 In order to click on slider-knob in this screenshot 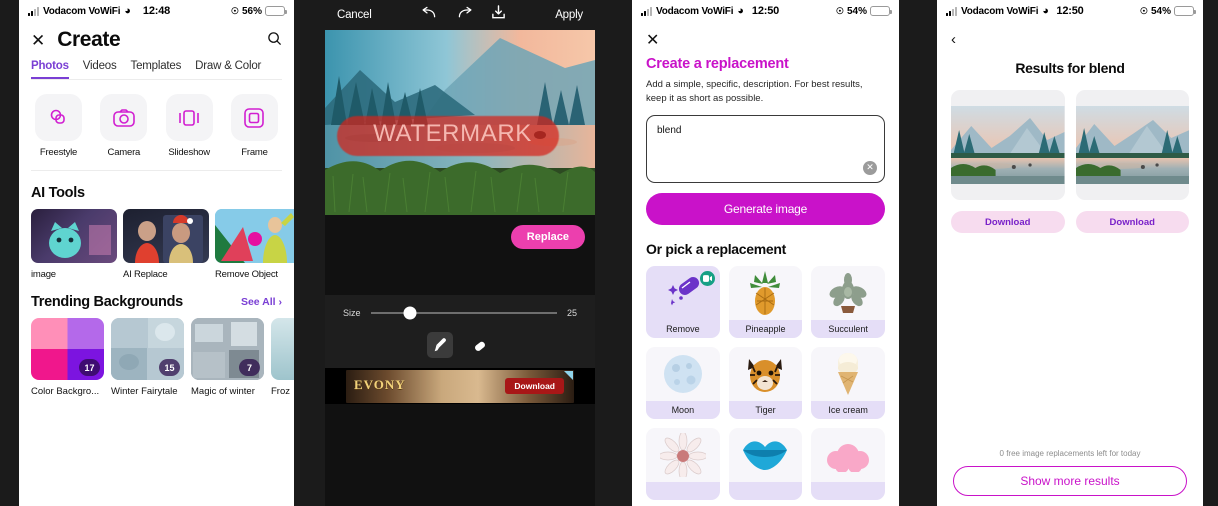, I will do `click(410, 313)`.